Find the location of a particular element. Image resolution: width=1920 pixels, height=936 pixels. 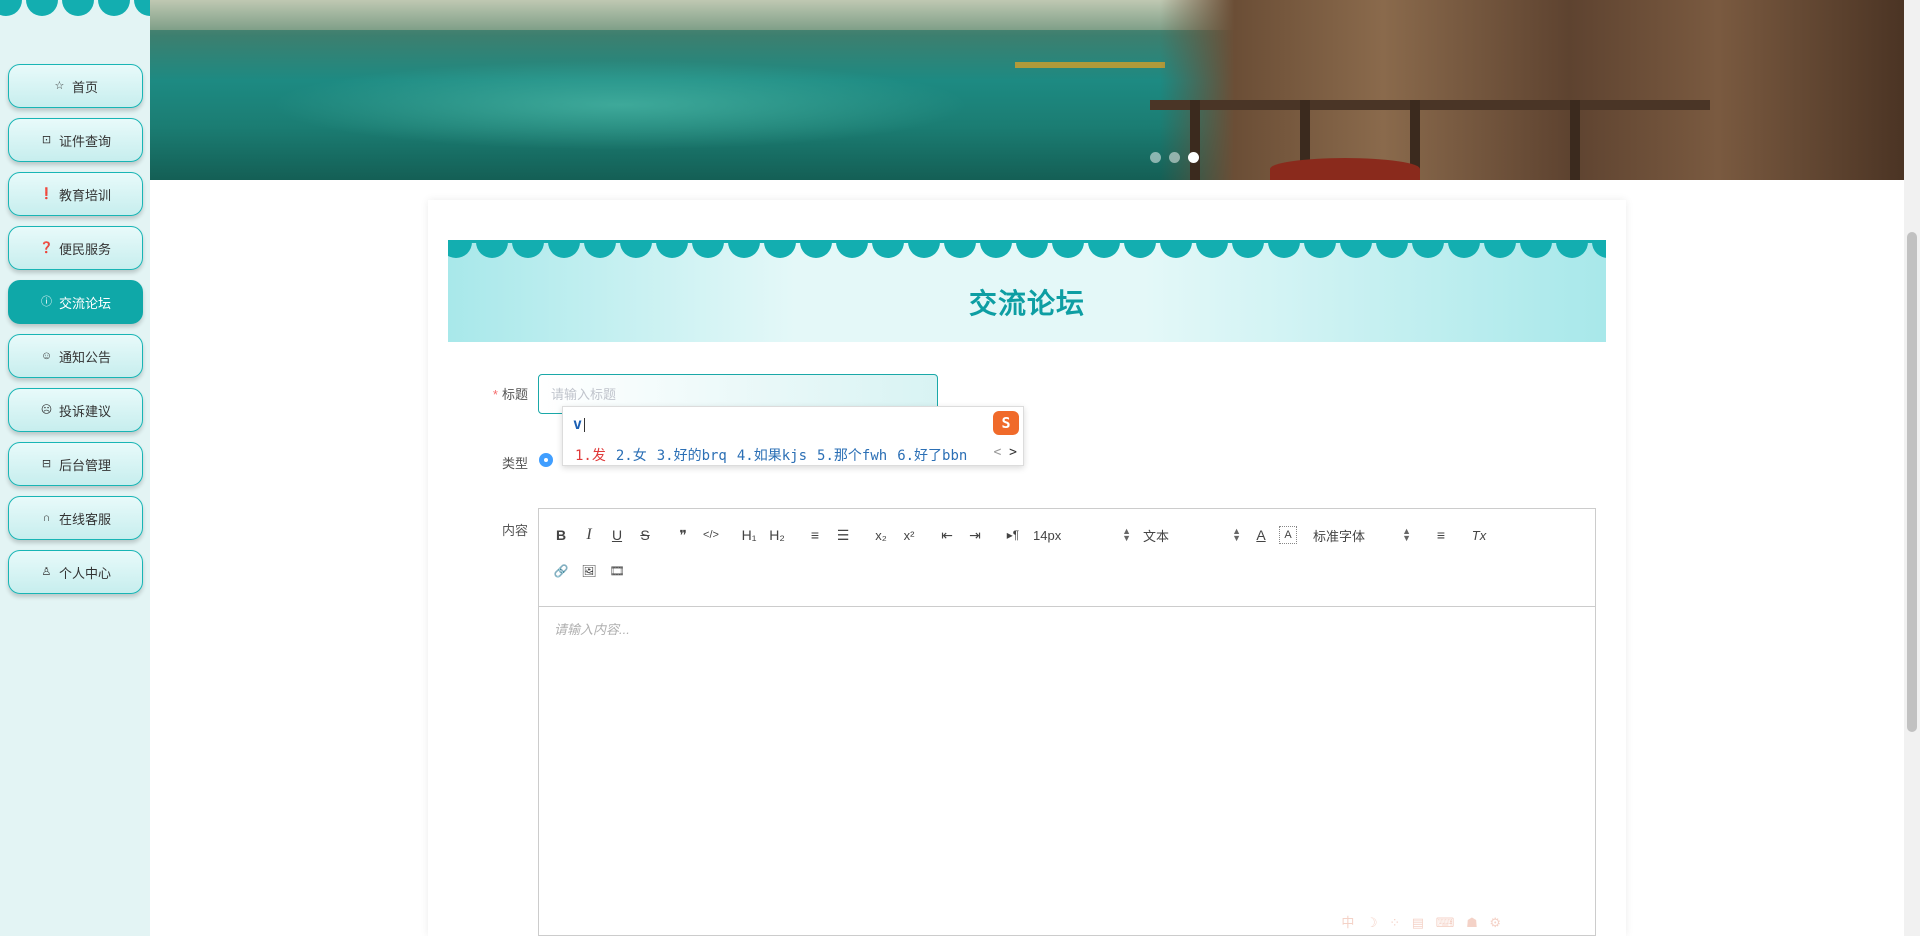

clean-format-button: Tx is located at coordinates (1479, 535).